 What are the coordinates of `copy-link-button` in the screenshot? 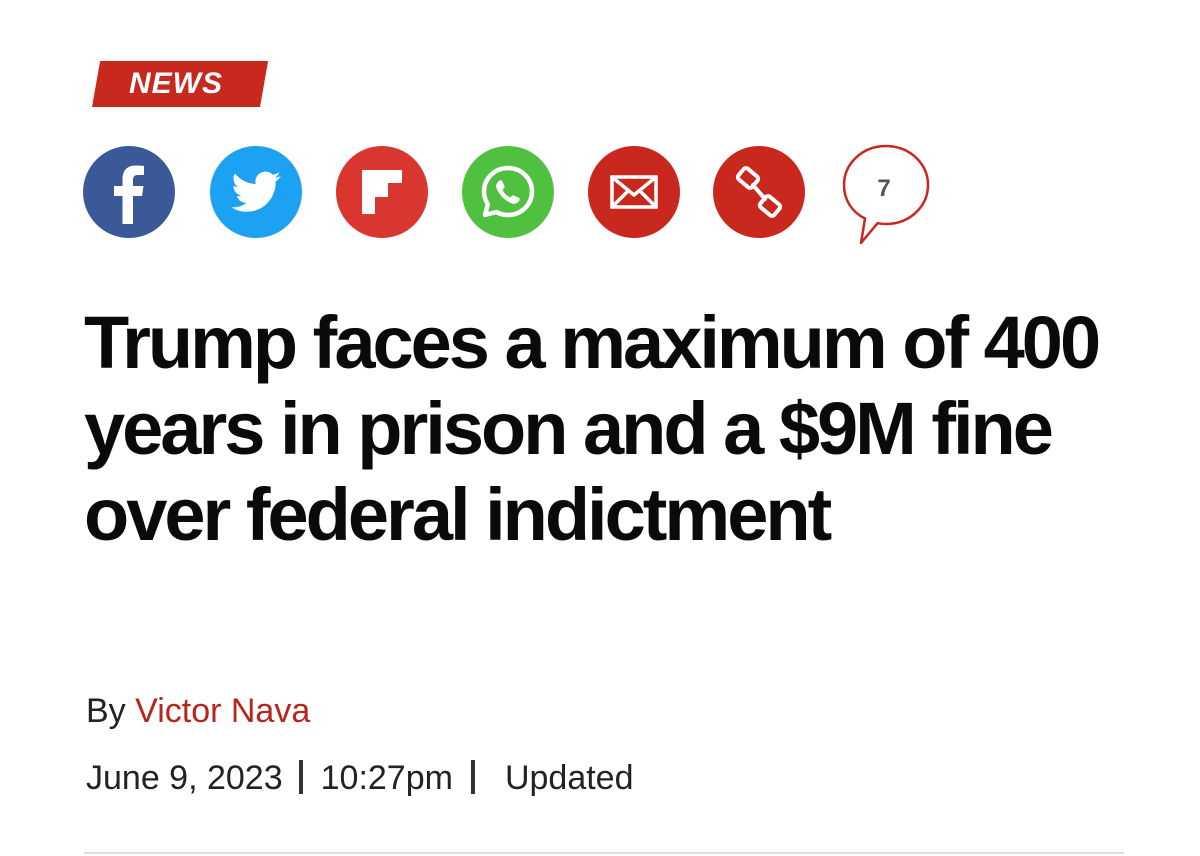 It's located at (759, 192).